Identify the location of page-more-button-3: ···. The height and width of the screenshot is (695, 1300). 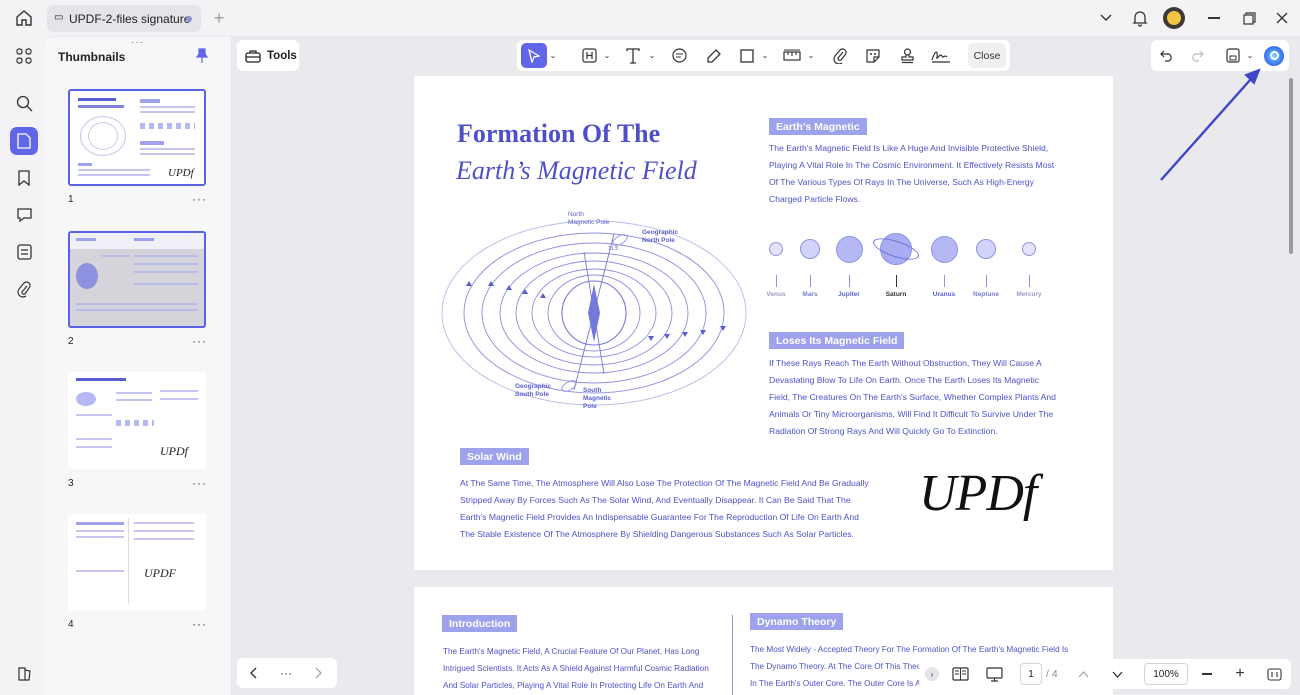
(199, 483).